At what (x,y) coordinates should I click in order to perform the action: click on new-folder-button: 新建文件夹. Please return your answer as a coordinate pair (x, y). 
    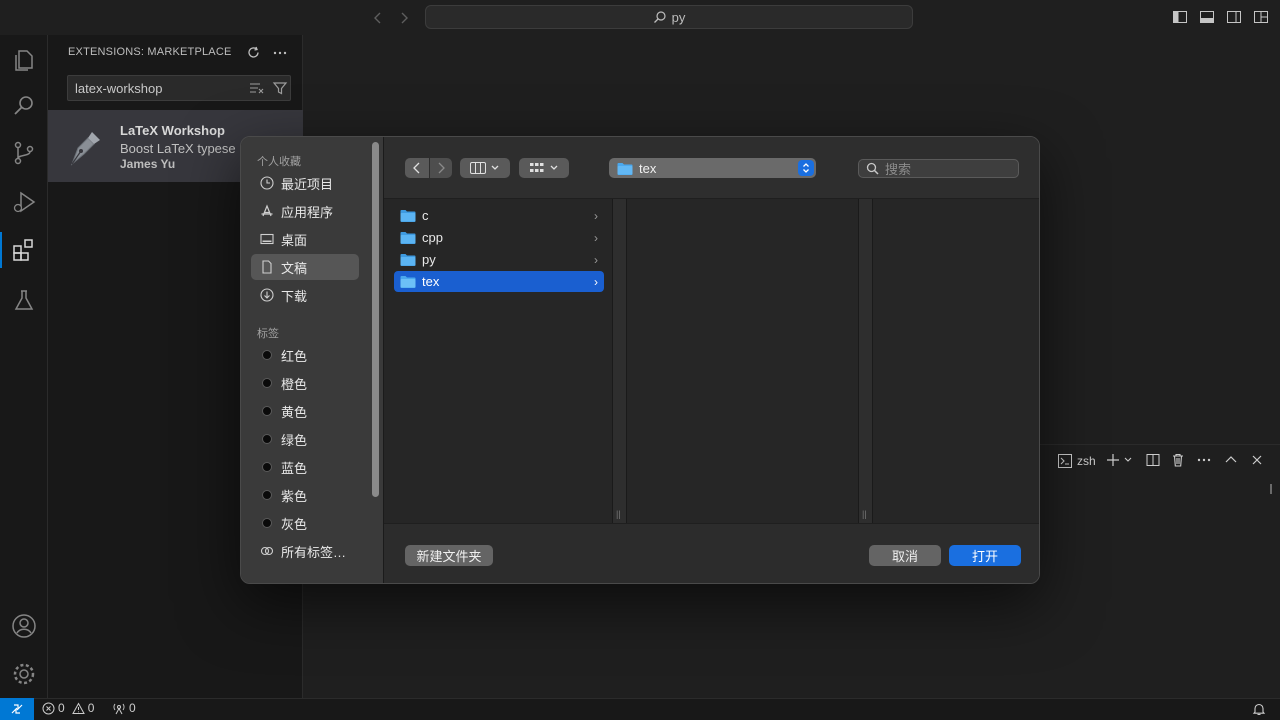
    Looking at the image, I should click on (449, 555).